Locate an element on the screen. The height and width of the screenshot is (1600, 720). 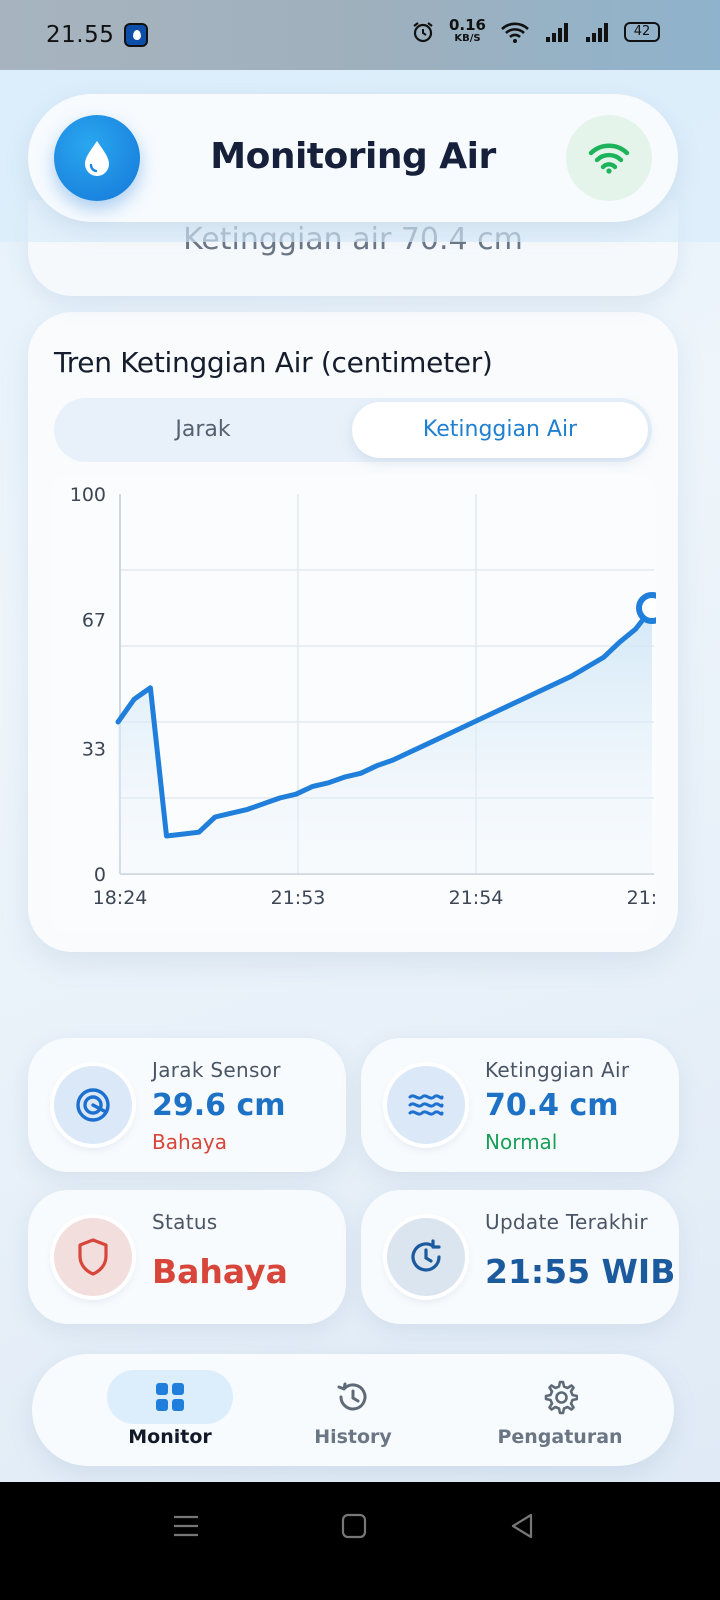
gear-icon is located at coordinates (560, 1397).